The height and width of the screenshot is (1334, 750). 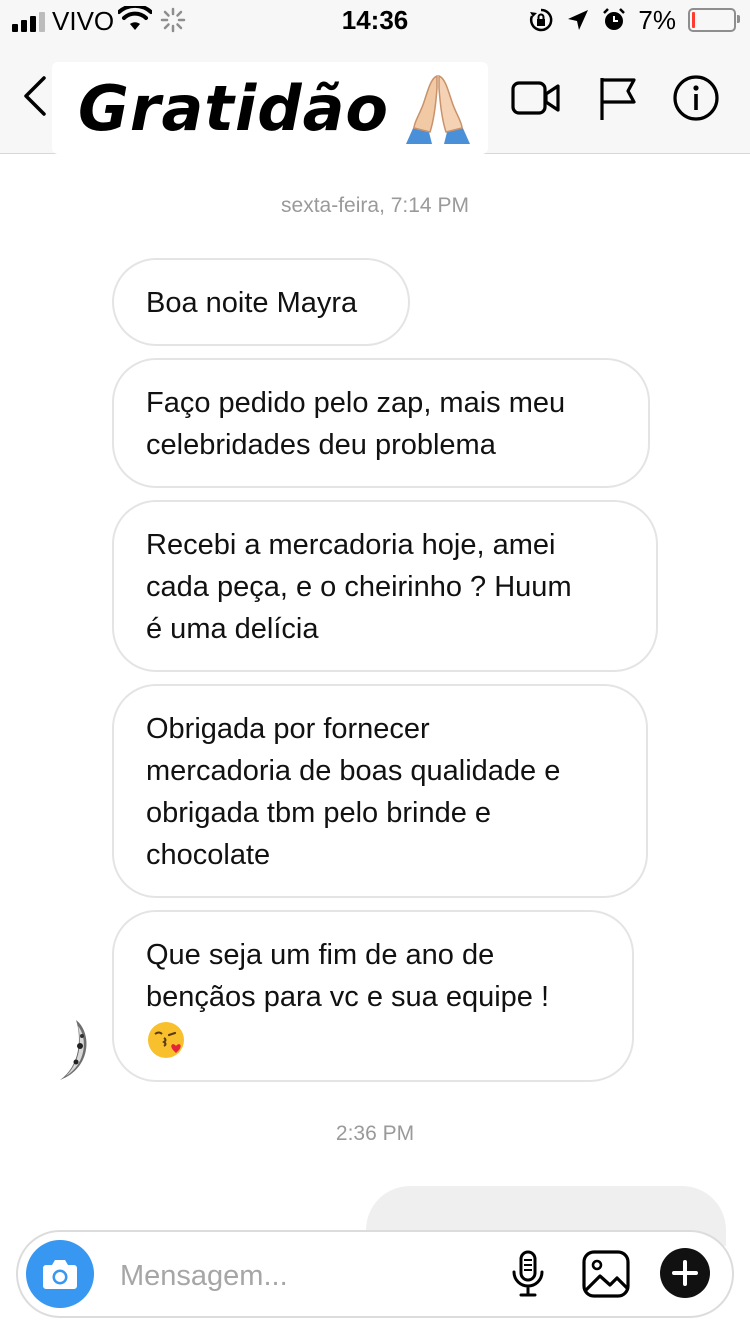 What do you see at coordinates (541, 20) in the screenshot?
I see `screen-rotation-lock-icon` at bounding box center [541, 20].